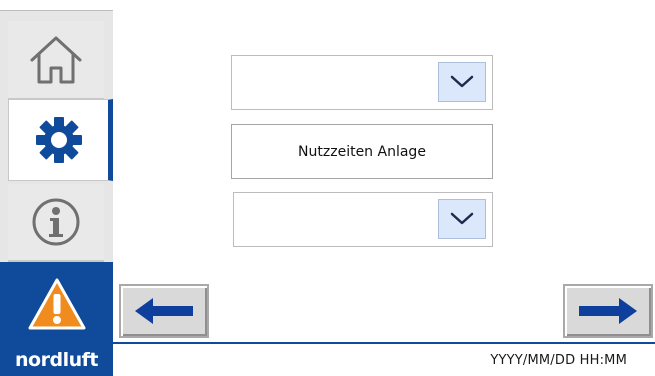 Image resolution: width=655 pixels, height=376 pixels. I want to click on dropdown-top, so click(362, 82).